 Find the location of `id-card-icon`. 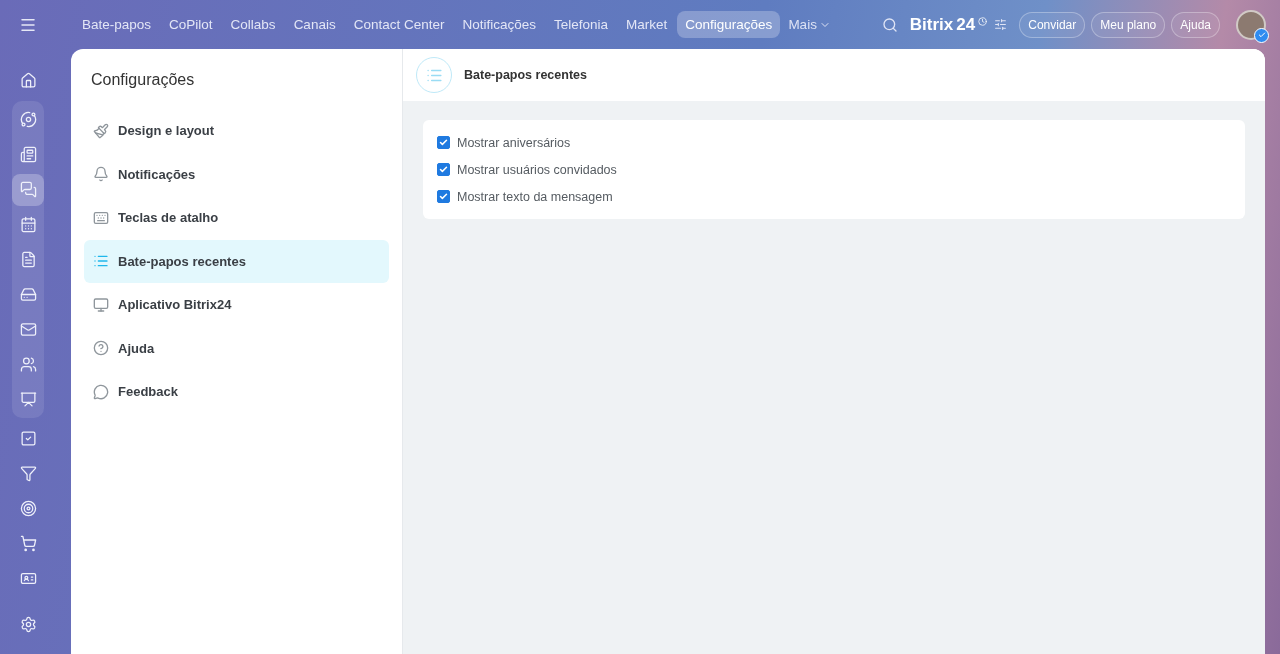

id-card-icon is located at coordinates (28, 578).